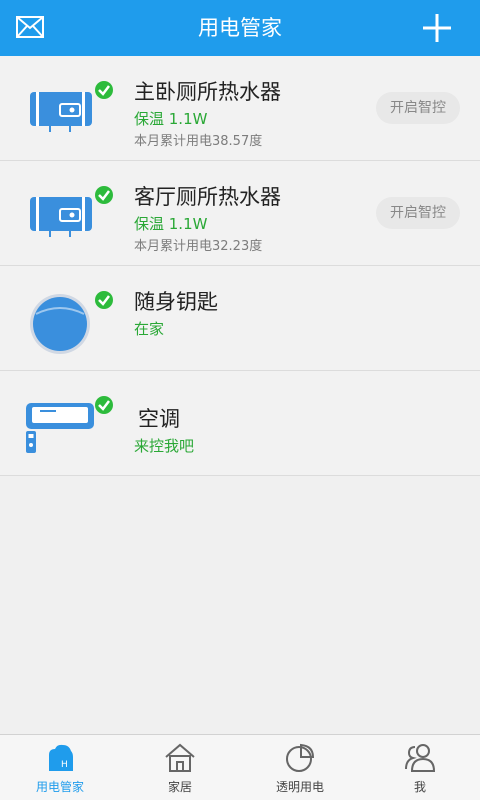 This screenshot has height=800, width=480. What do you see at coordinates (59, 787) in the screenshot?
I see `tab-label: 用电管家` at bounding box center [59, 787].